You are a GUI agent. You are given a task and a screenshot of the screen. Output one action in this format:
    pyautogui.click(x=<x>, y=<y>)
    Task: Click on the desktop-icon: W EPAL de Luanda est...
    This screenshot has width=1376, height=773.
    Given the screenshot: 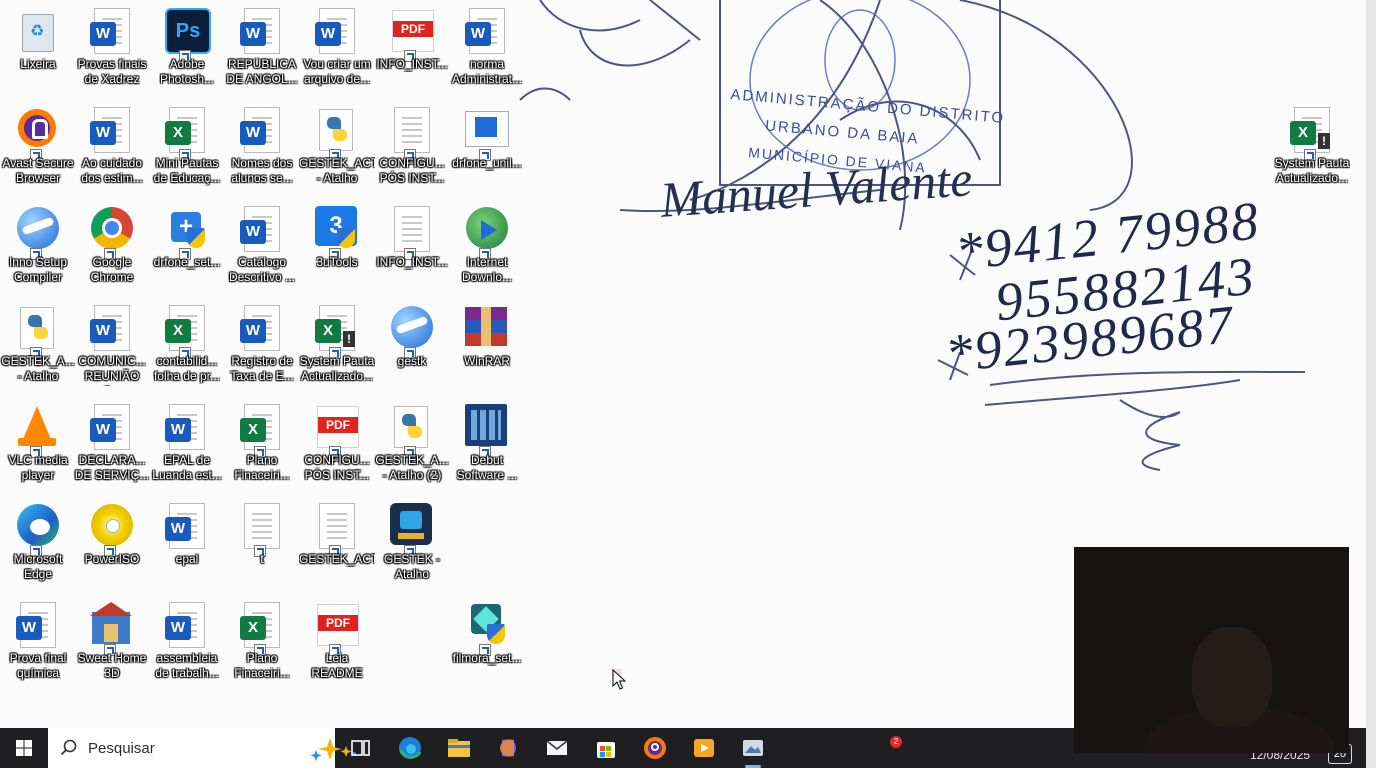 What is the action you would take?
    pyautogui.click(x=187, y=443)
    